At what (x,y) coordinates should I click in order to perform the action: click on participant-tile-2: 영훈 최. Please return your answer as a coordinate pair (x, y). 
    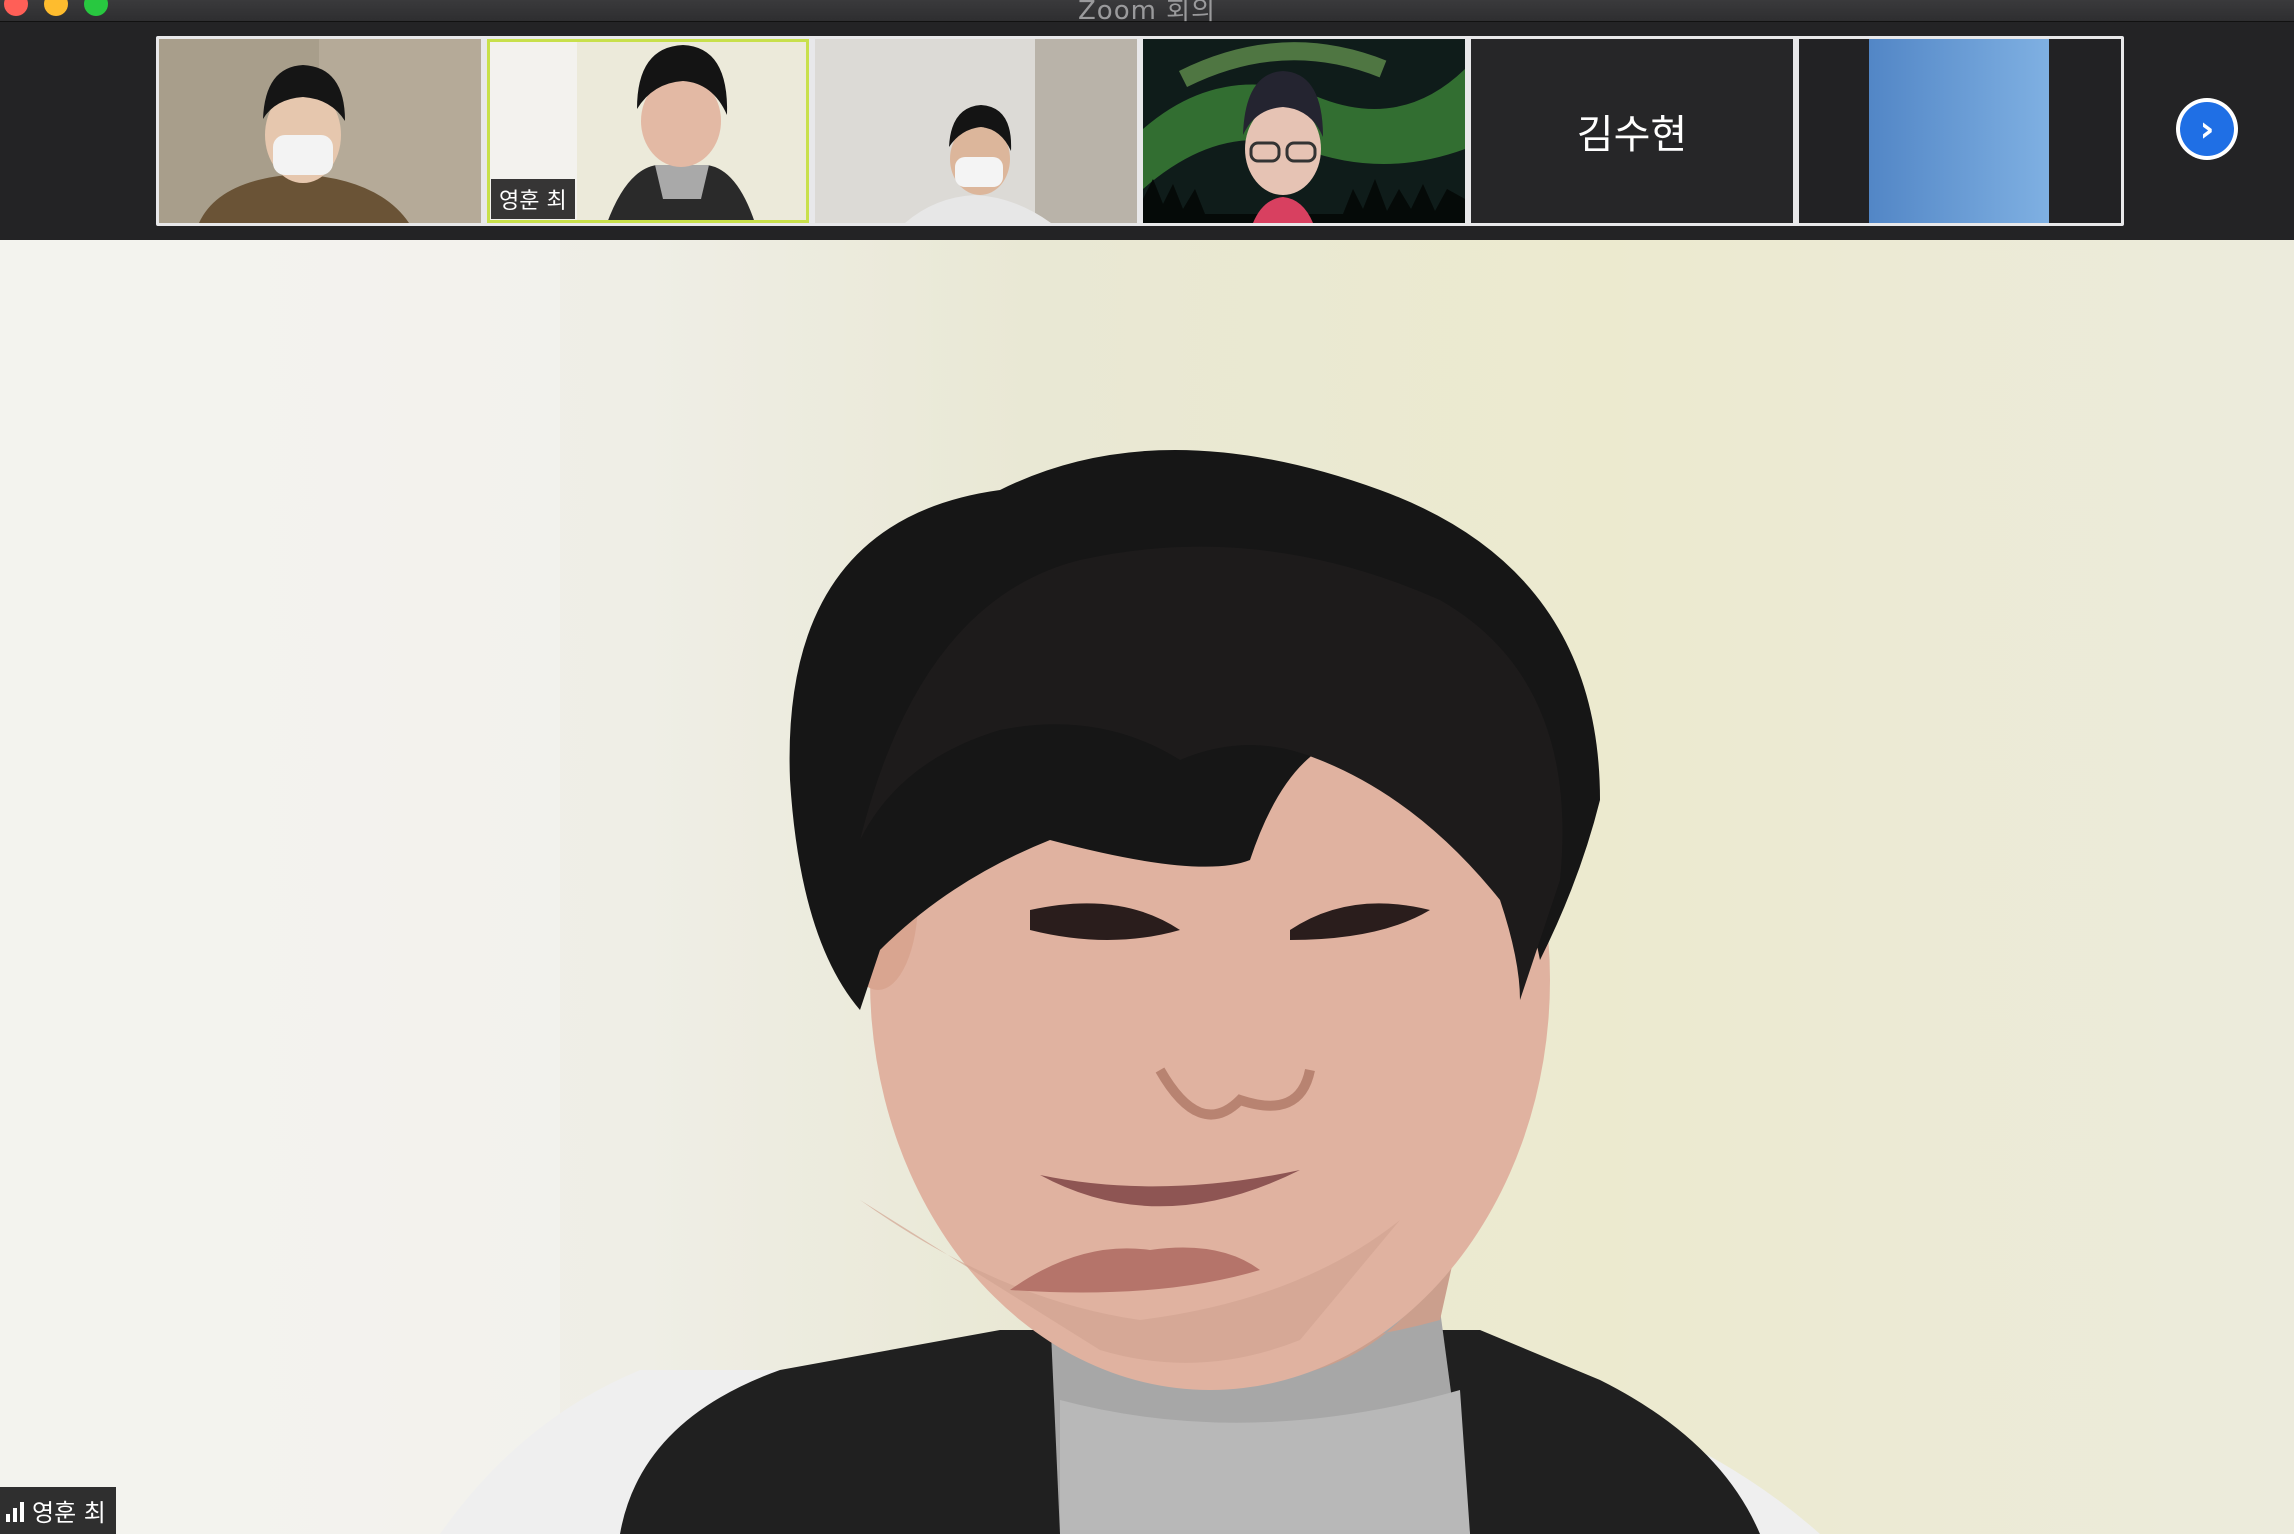
    Looking at the image, I should click on (648, 131).